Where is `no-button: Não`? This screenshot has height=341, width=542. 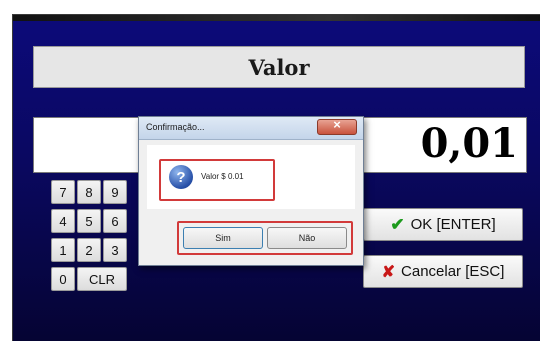
no-button: Não is located at coordinates (307, 238).